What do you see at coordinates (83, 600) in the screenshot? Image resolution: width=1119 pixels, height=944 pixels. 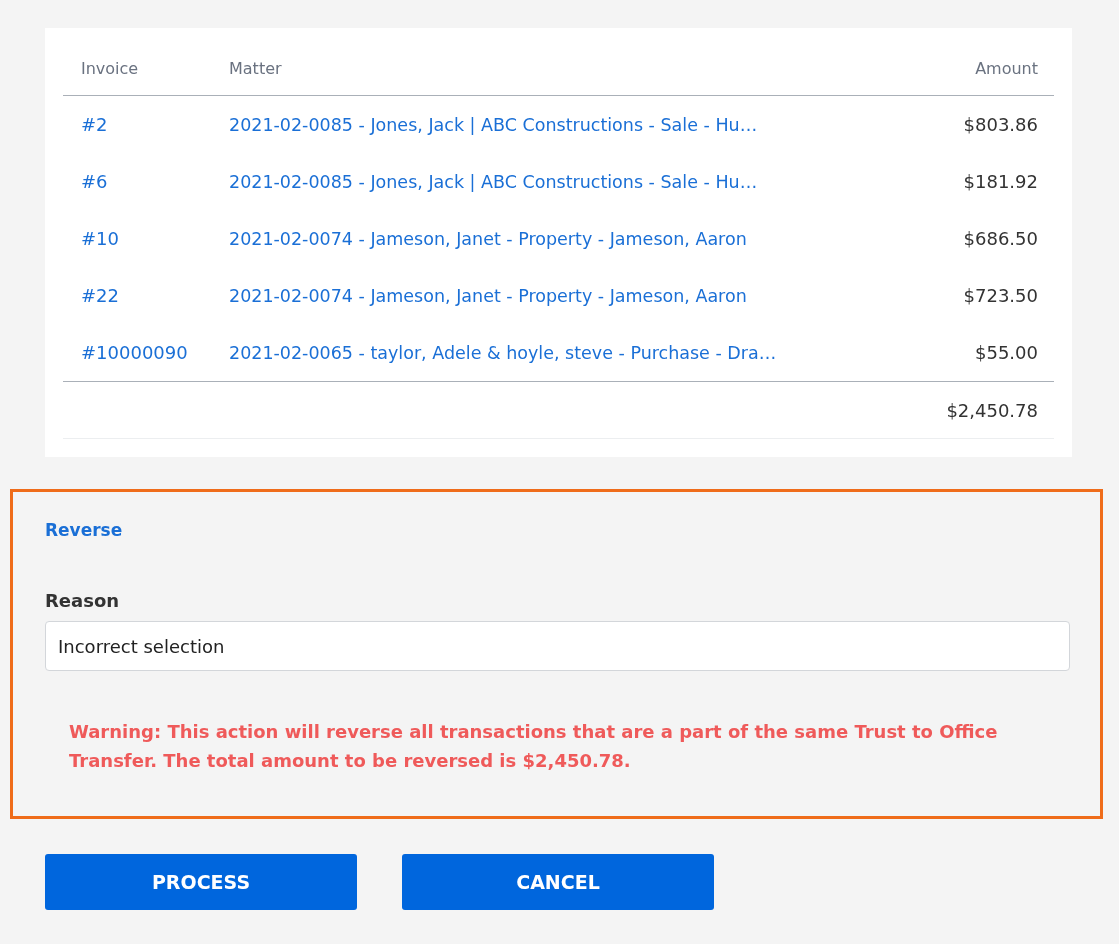 I see `reason-label: Reason` at bounding box center [83, 600].